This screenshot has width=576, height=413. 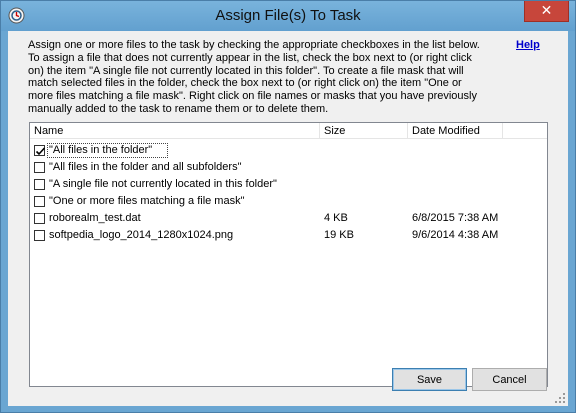 I want to click on save-button: Save, so click(x=429, y=379).